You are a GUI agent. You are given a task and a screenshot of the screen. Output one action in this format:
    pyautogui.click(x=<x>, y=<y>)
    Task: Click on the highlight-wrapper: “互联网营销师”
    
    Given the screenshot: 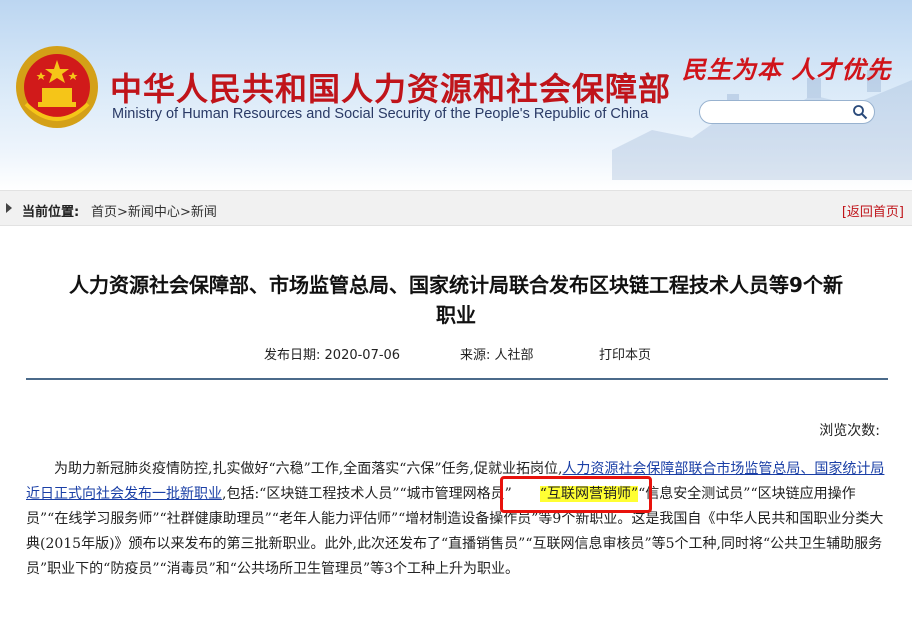 What is the action you would take?
    pyautogui.click(x=576, y=494)
    